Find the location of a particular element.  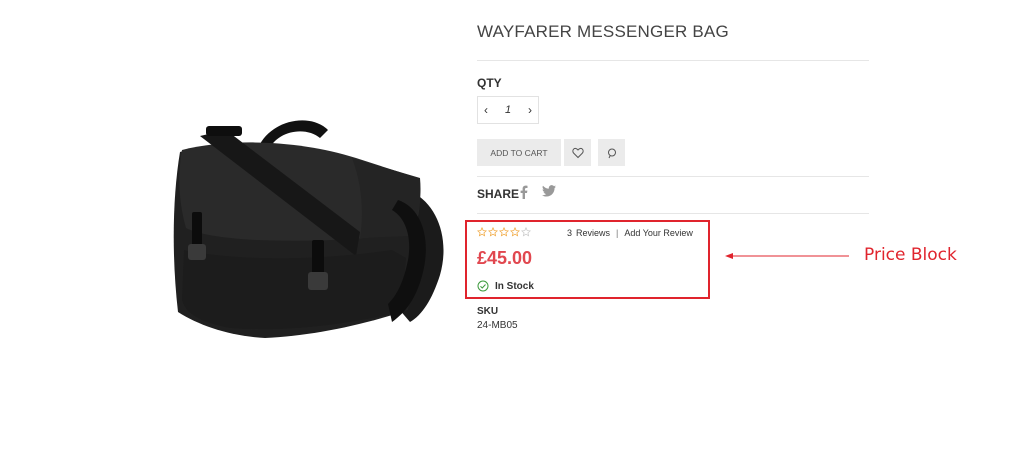

product-title: WAYFARER MESSENGER BAG is located at coordinates (603, 31).